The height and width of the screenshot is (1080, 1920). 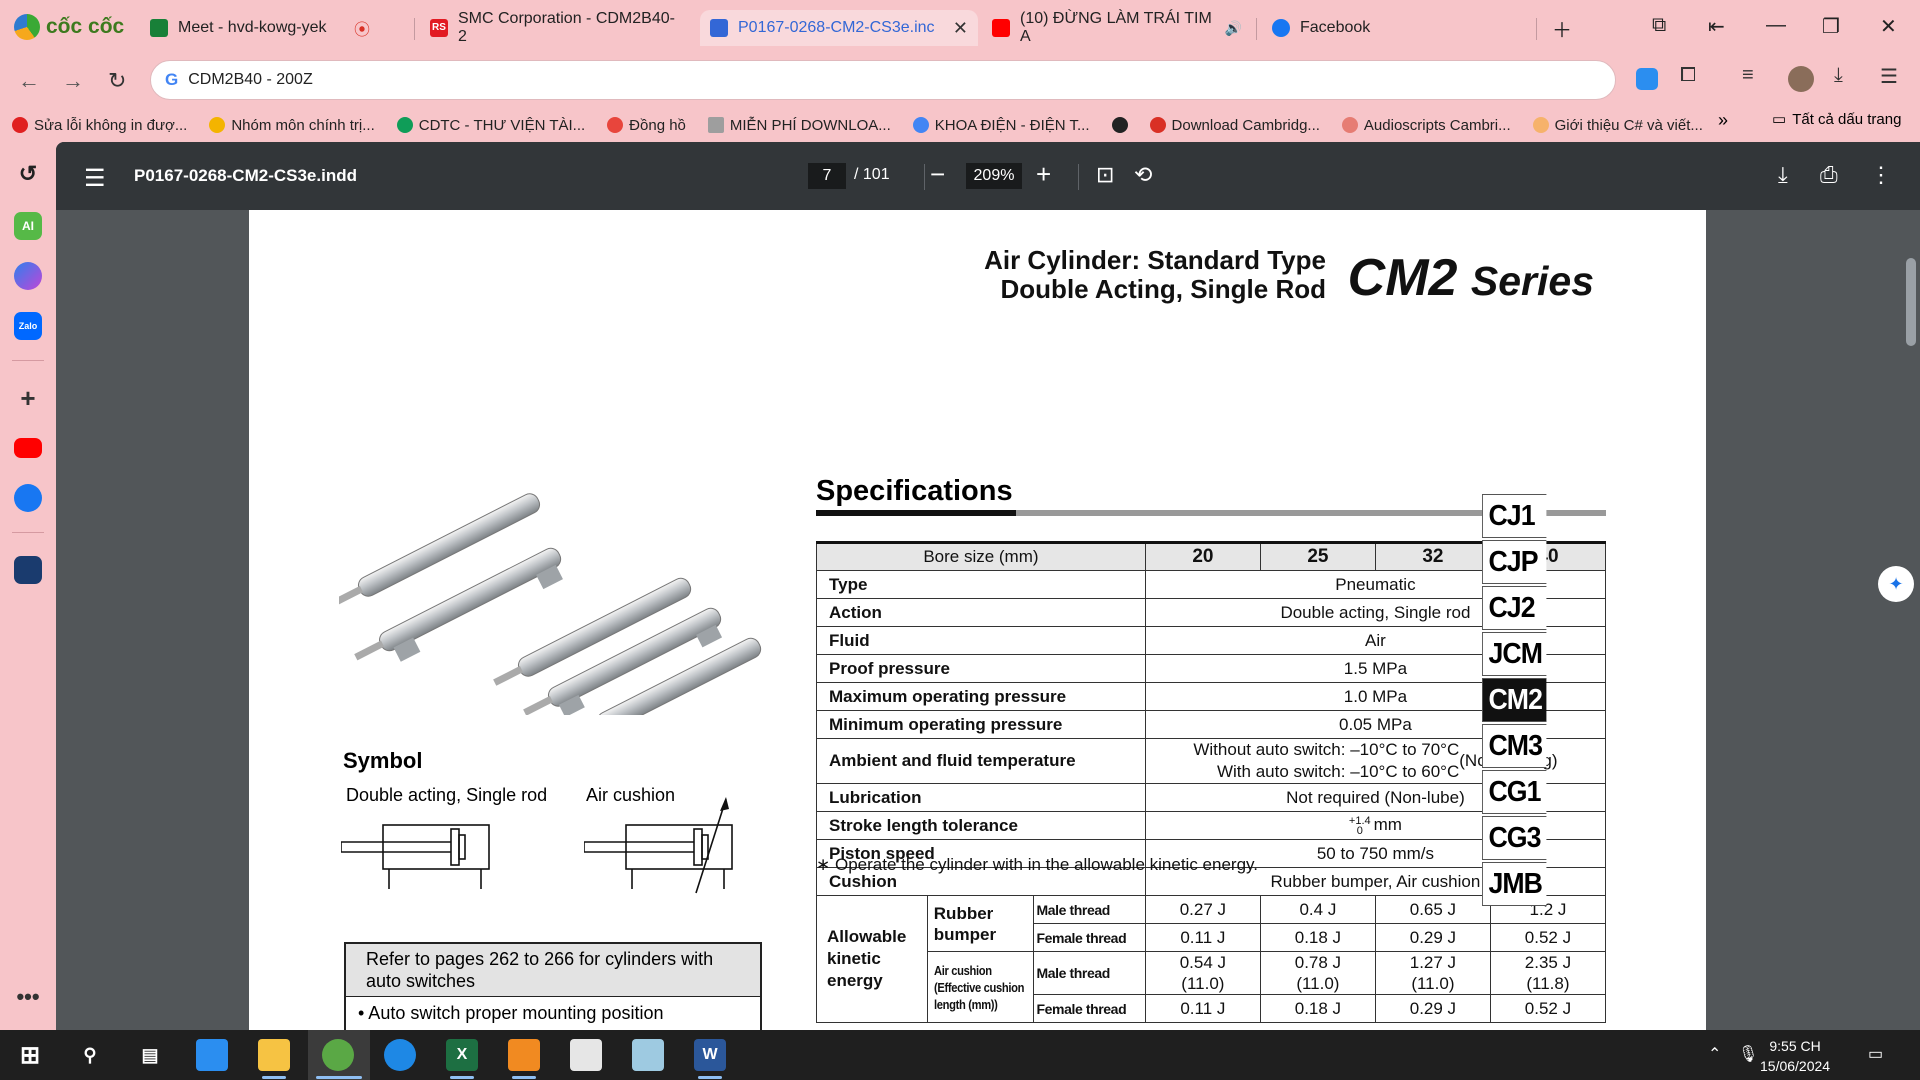 I want to click on tab-title: Facebook, so click(x=1335, y=27).